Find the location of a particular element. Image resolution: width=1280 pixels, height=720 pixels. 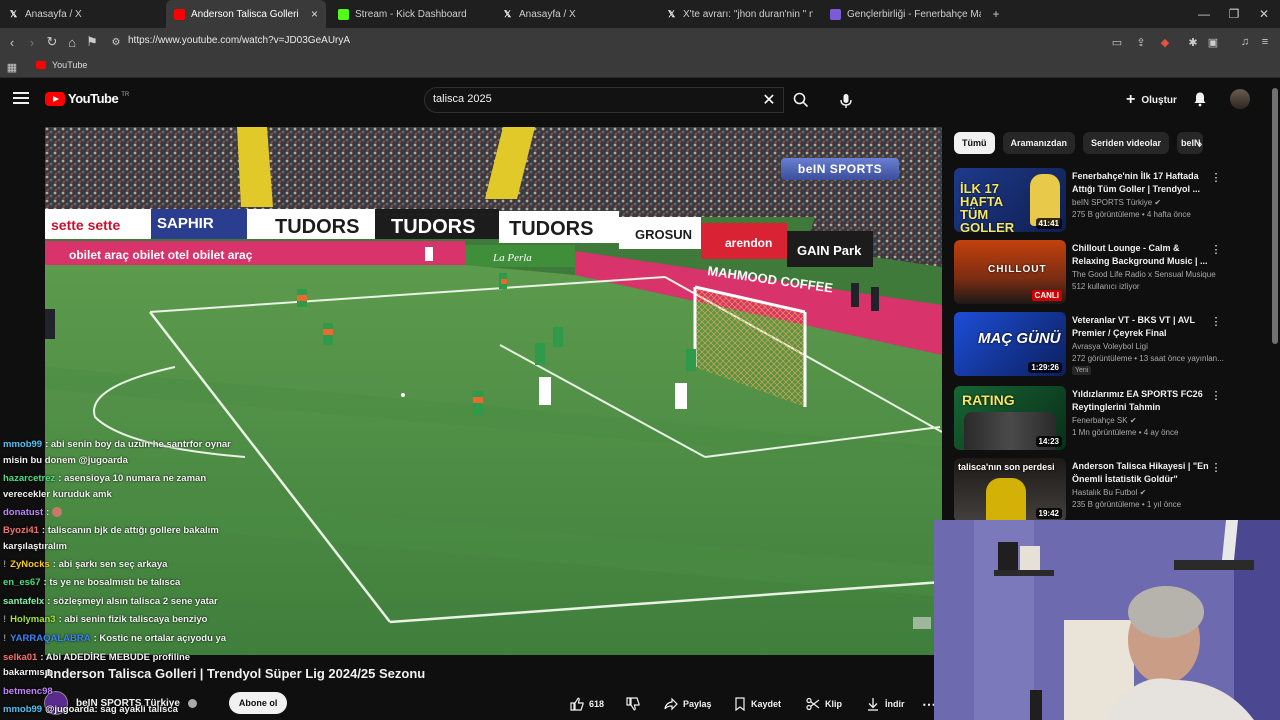

video-thumbnail: İLK 17 HAFTA TÜM GOLLER 41:41 is located at coordinates (1010, 200).